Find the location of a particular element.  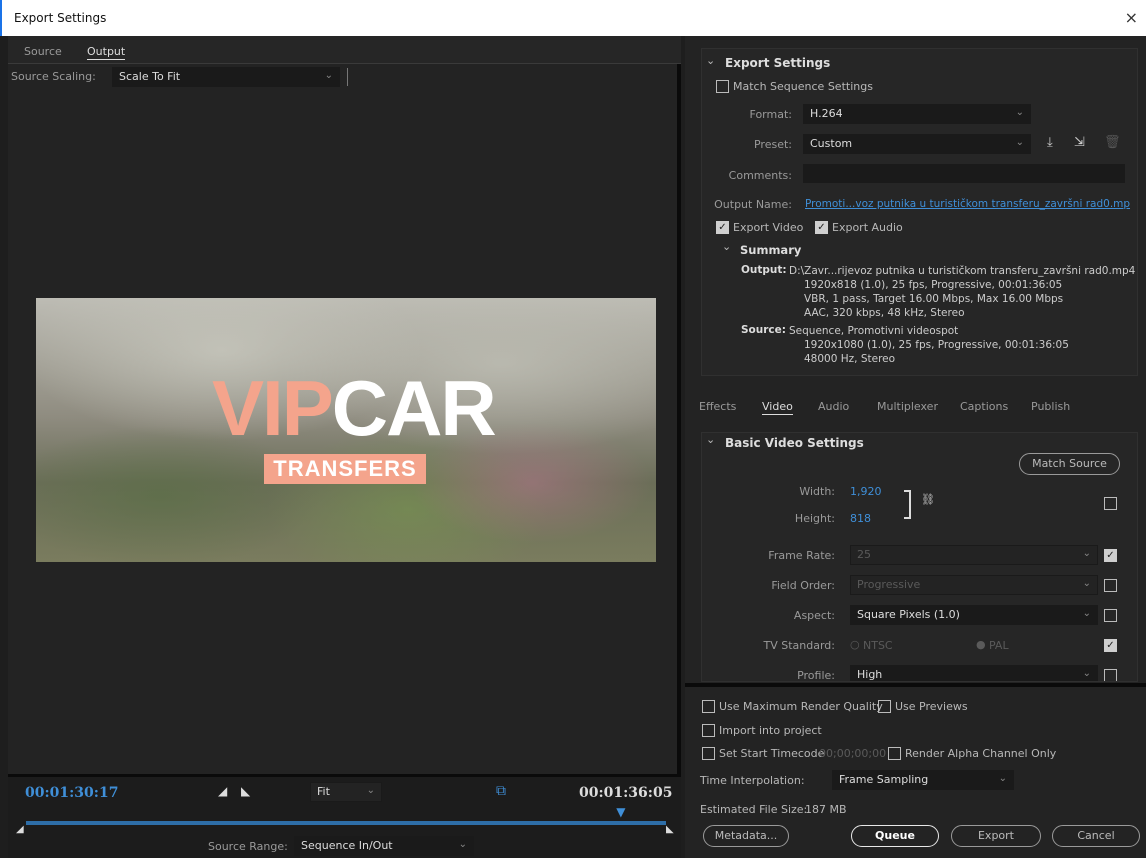

profile-checkbox is located at coordinates (1110, 675).